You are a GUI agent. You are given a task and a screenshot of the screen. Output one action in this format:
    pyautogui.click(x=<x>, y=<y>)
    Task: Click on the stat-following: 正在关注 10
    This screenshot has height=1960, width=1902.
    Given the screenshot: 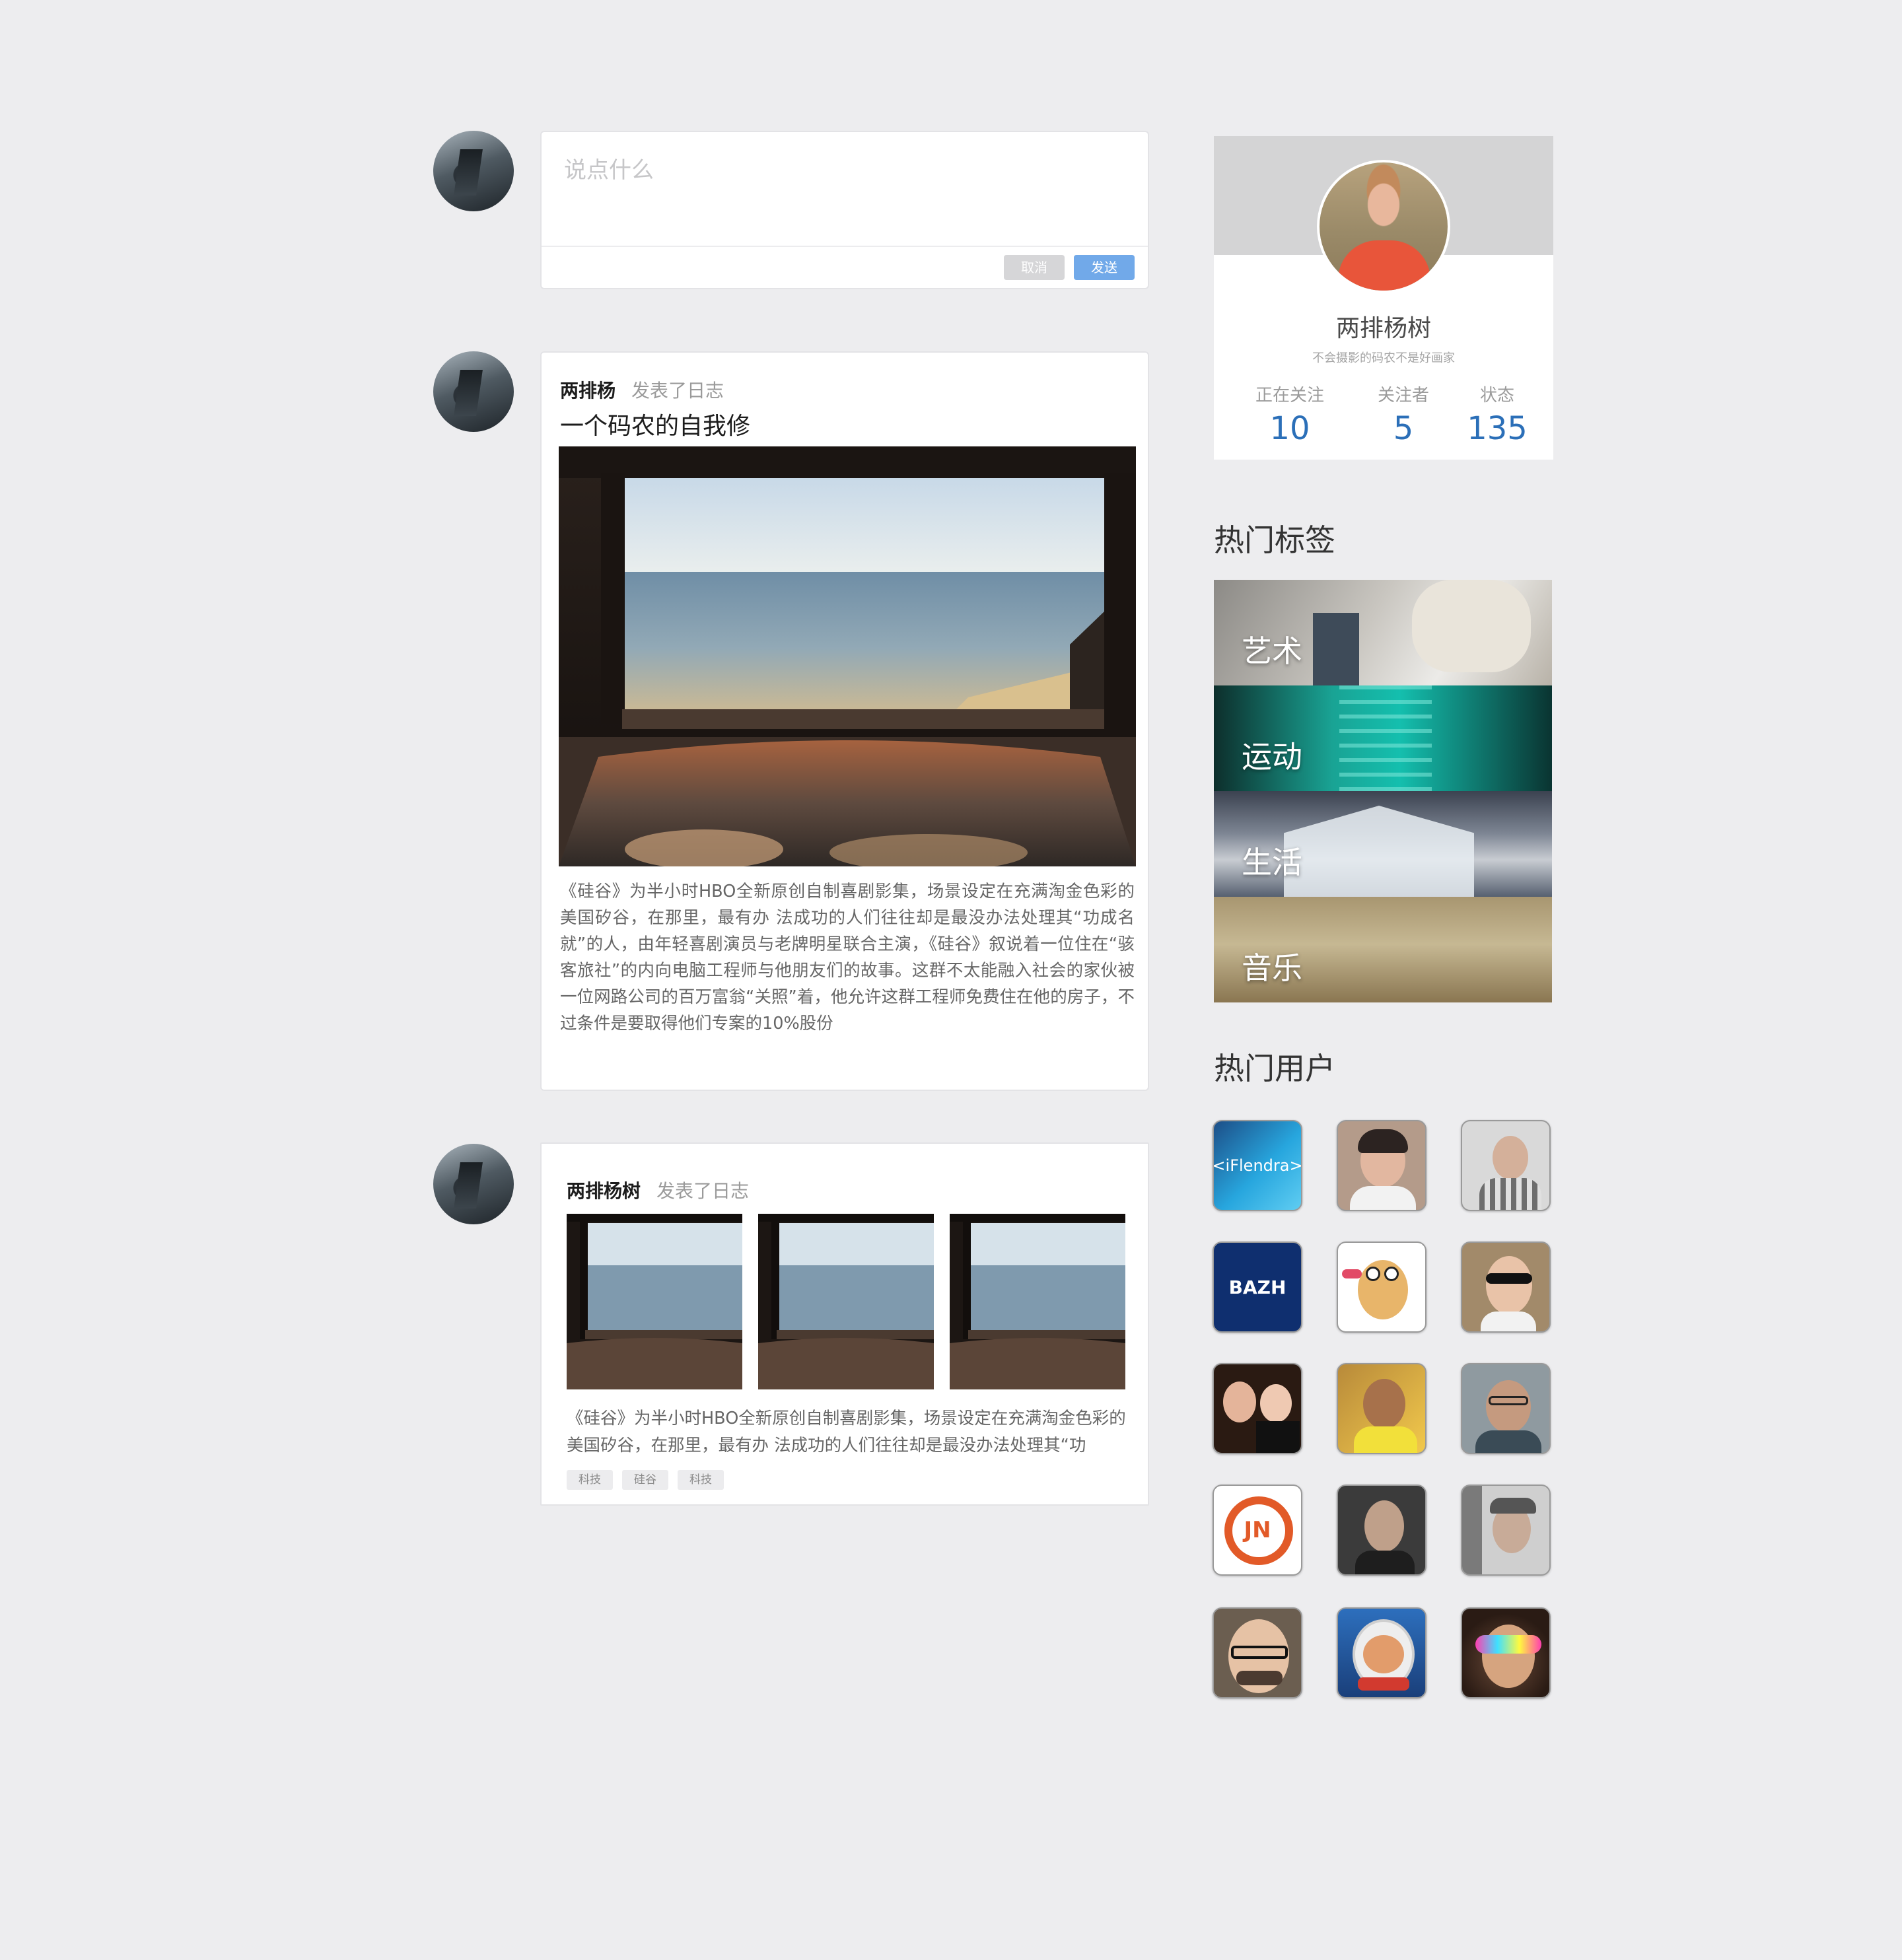 What is the action you would take?
    pyautogui.click(x=1290, y=414)
    